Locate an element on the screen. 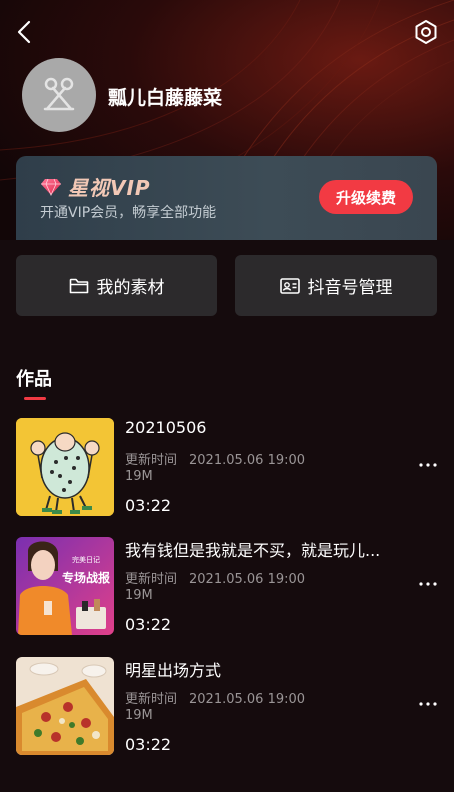  chevron-left-icon is located at coordinates (24, 32).